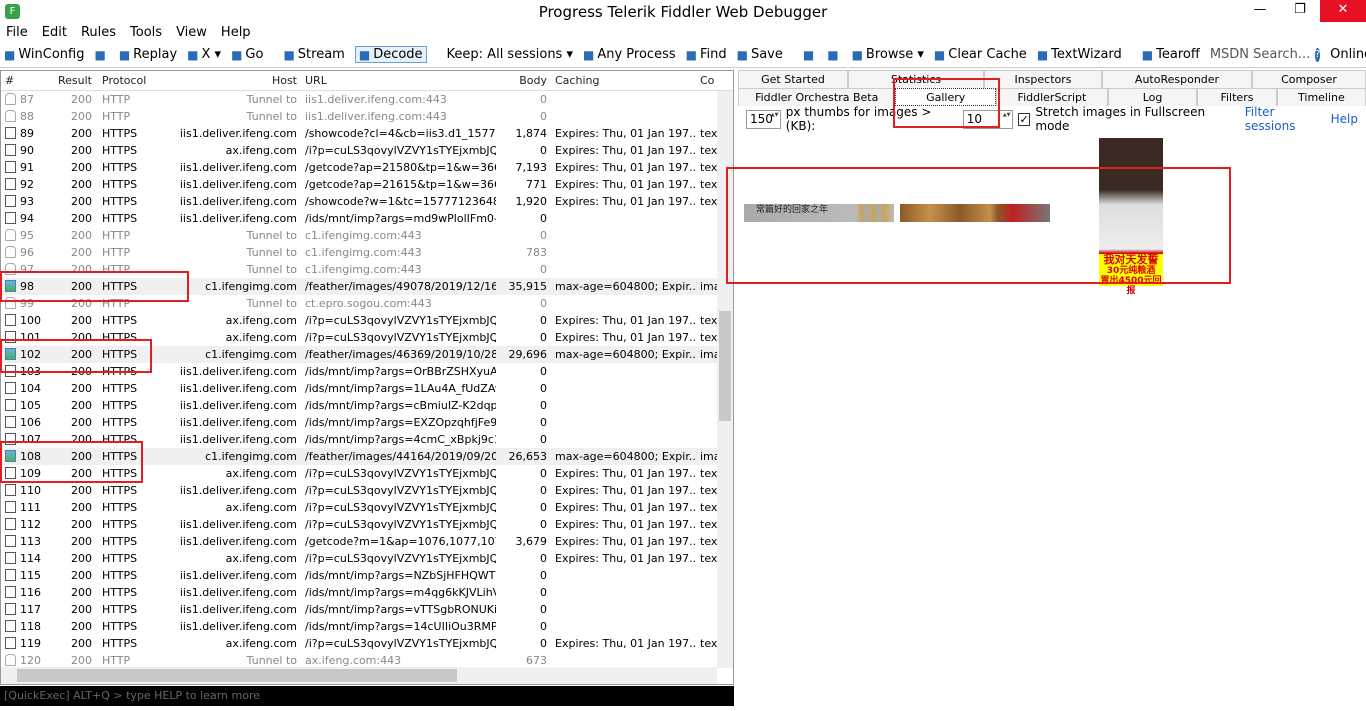  Describe the element at coordinates (120, 184) in the screenshot. I see `cell: HTTPS` at that location.